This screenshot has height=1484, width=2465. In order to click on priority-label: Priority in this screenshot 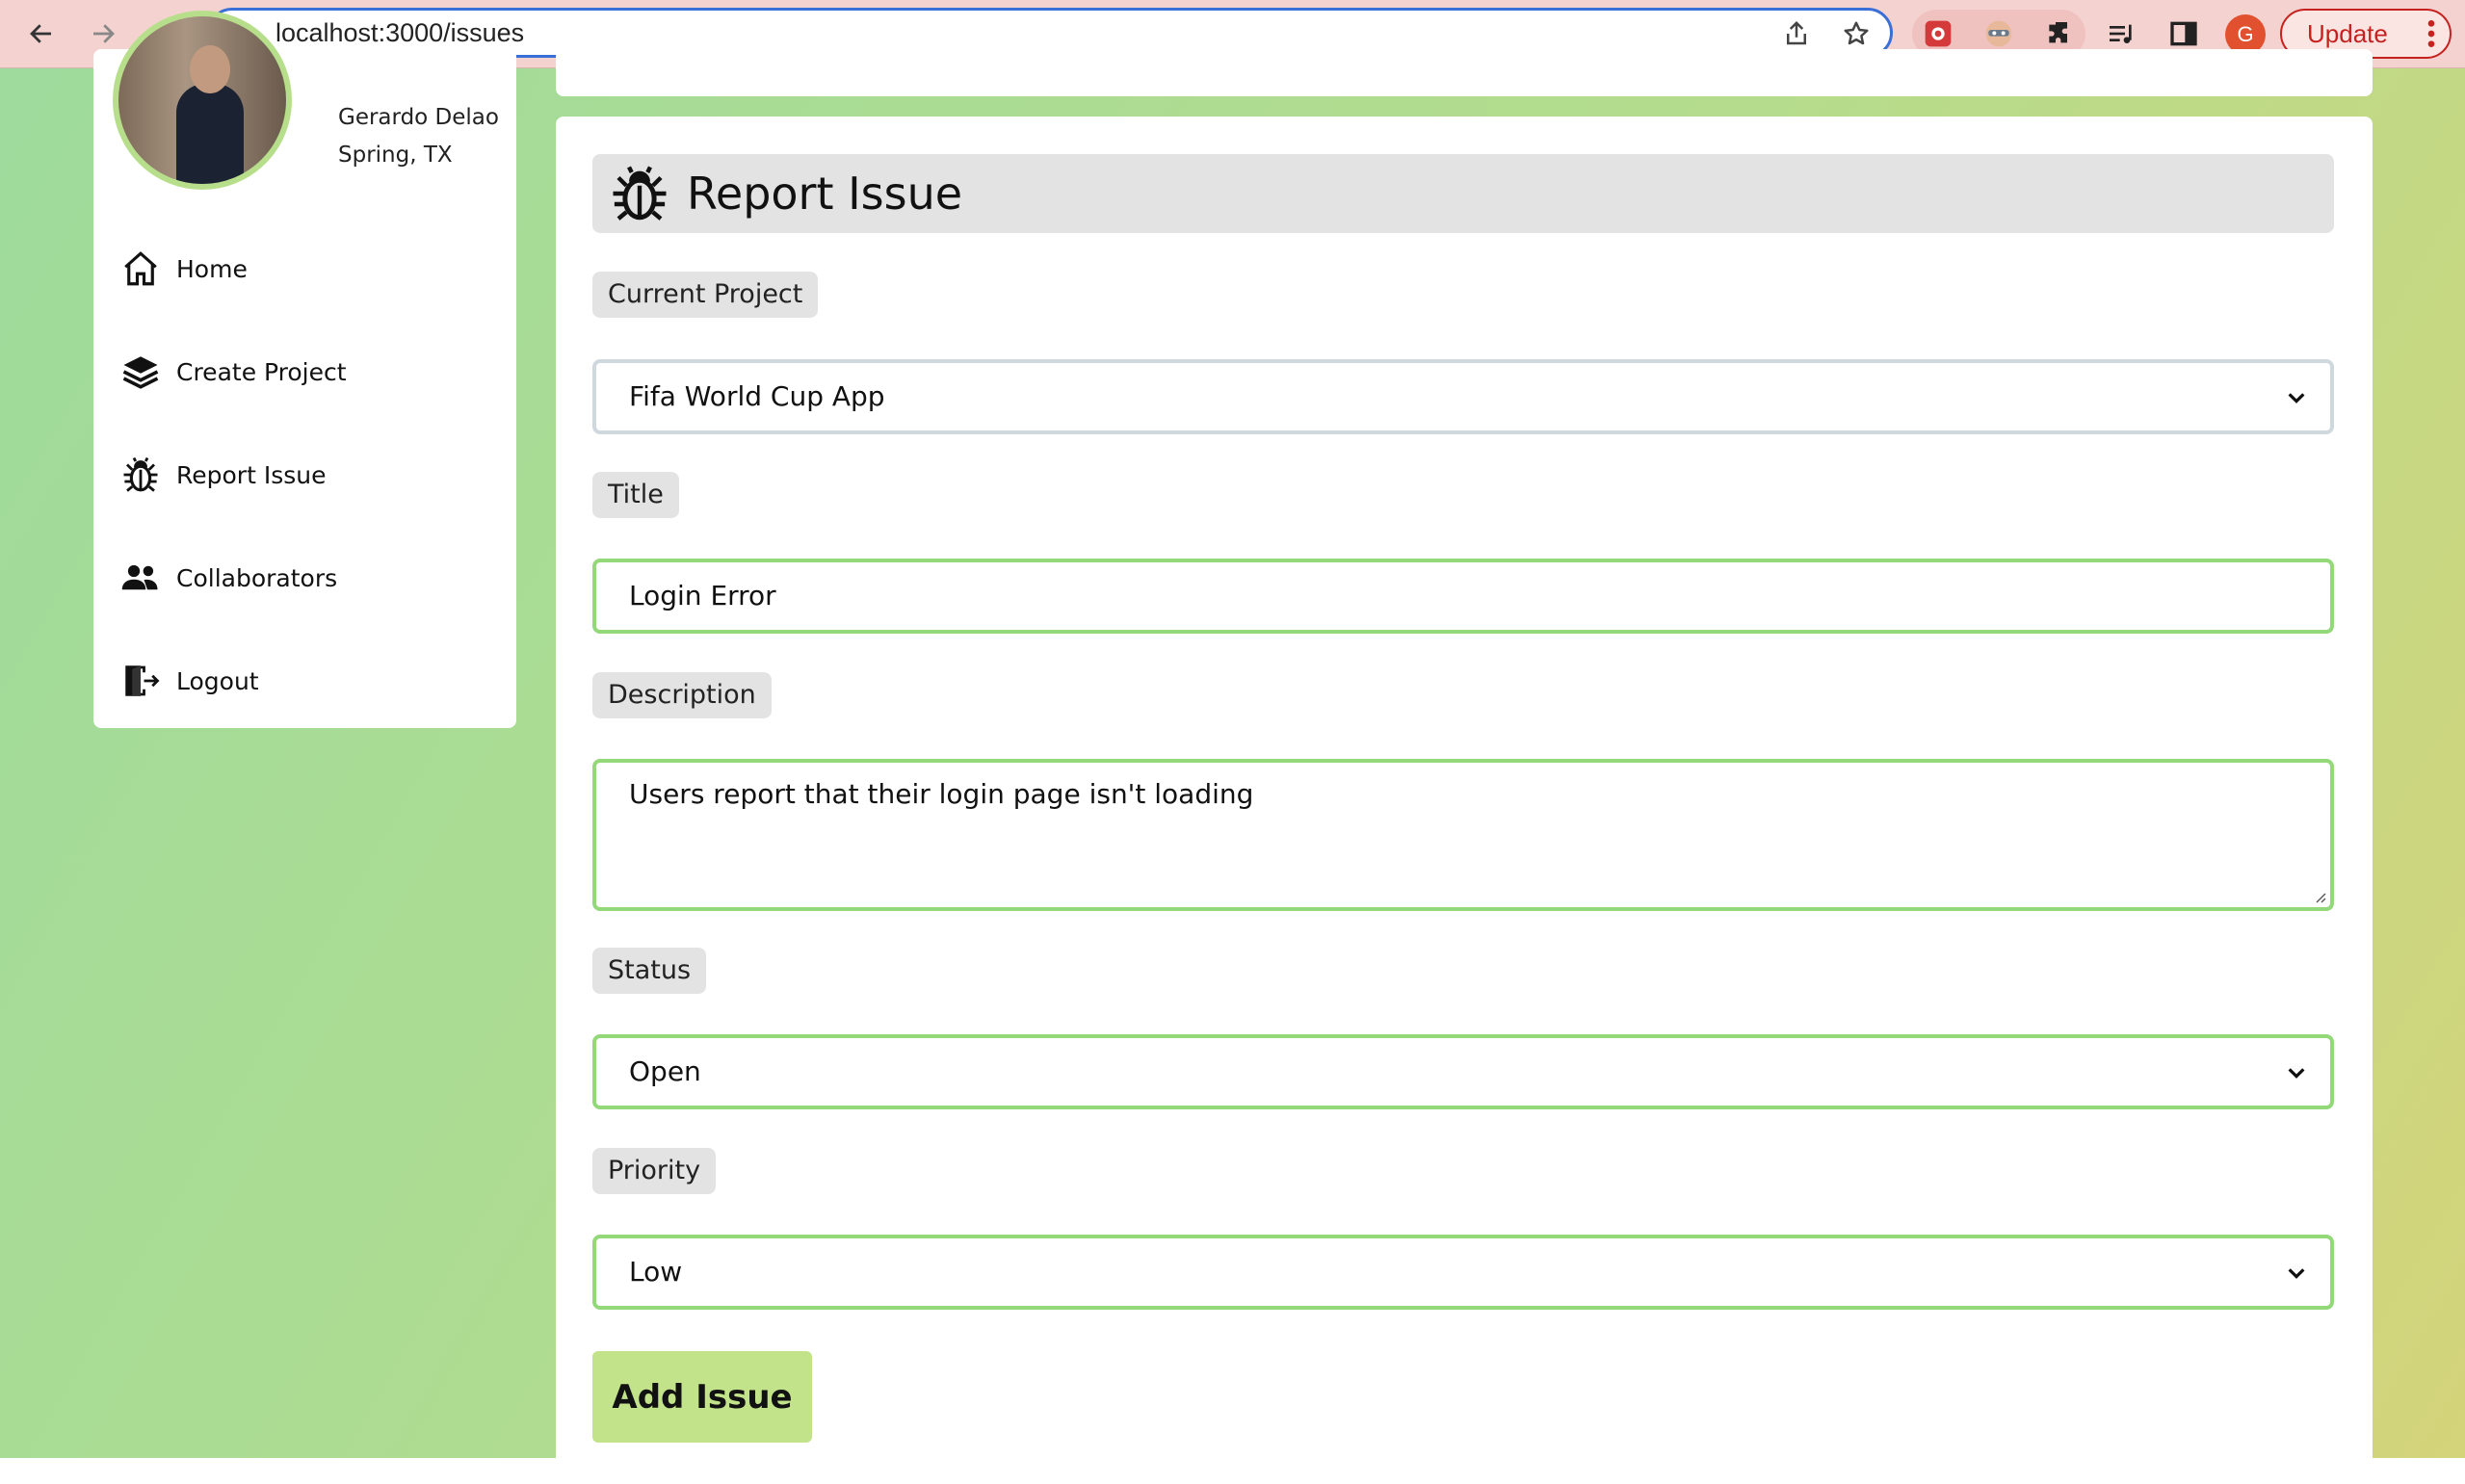, I will do `click(654, 1171)`.